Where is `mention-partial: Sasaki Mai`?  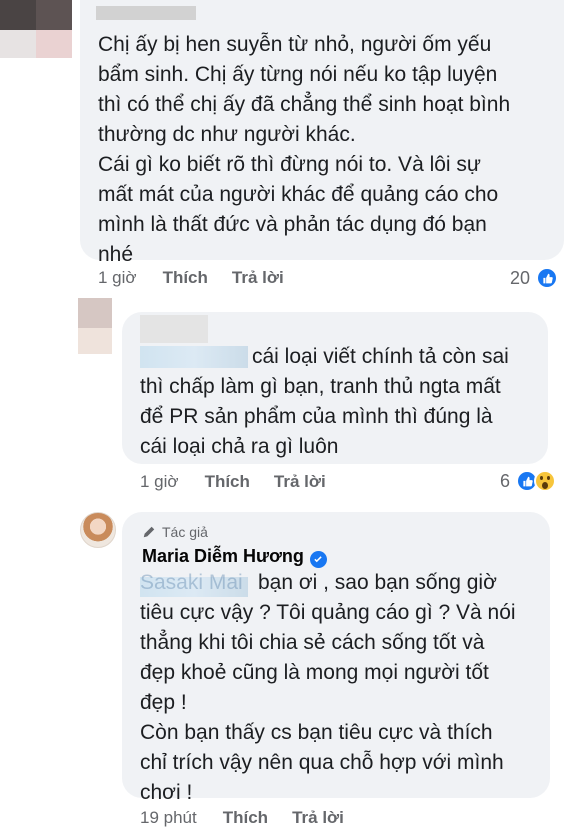
mention-partial: Sasaki Mai is located at coordinates (191, 583).